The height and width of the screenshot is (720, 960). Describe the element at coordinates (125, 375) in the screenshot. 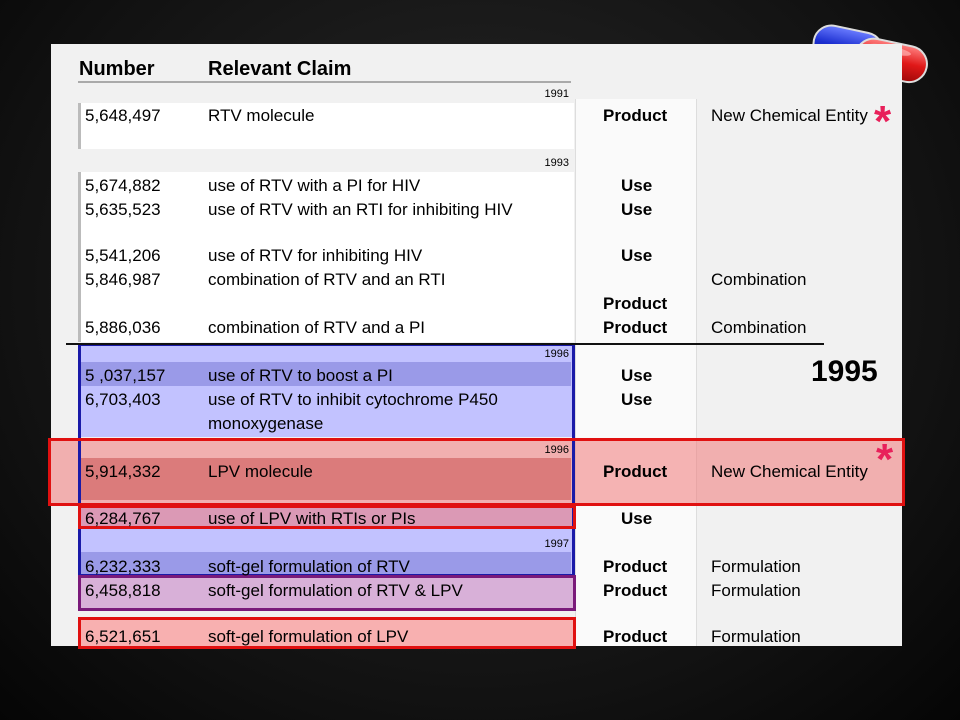

I see `patent-number: 5 ,037,157` at that location.